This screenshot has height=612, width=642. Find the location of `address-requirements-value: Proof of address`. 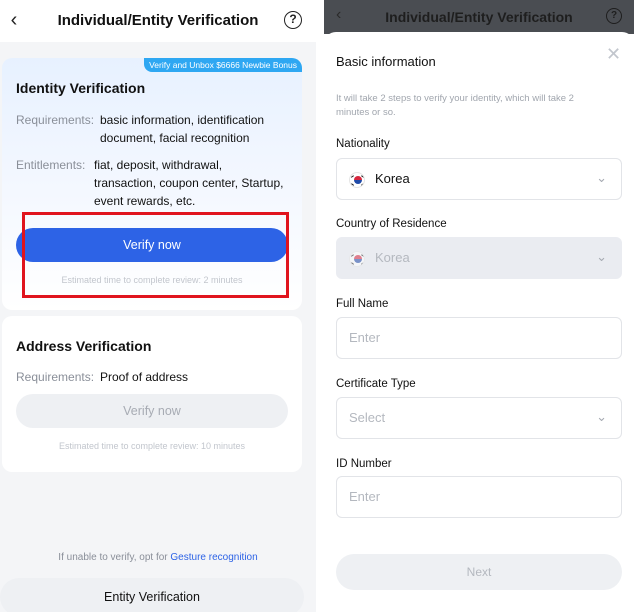

address-requirements-value: Proof of address is located at coordinates (144, 377).